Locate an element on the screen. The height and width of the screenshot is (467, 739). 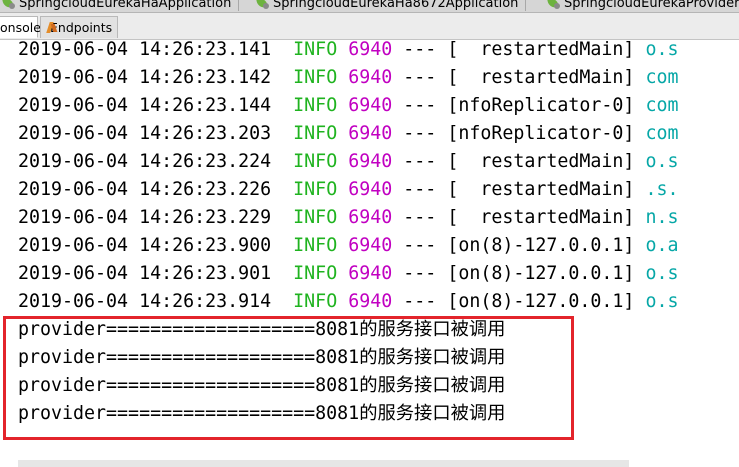
run-tab-eureka-provider: SpringcloudEurekaProviderA is located at coordinates (640, 6).